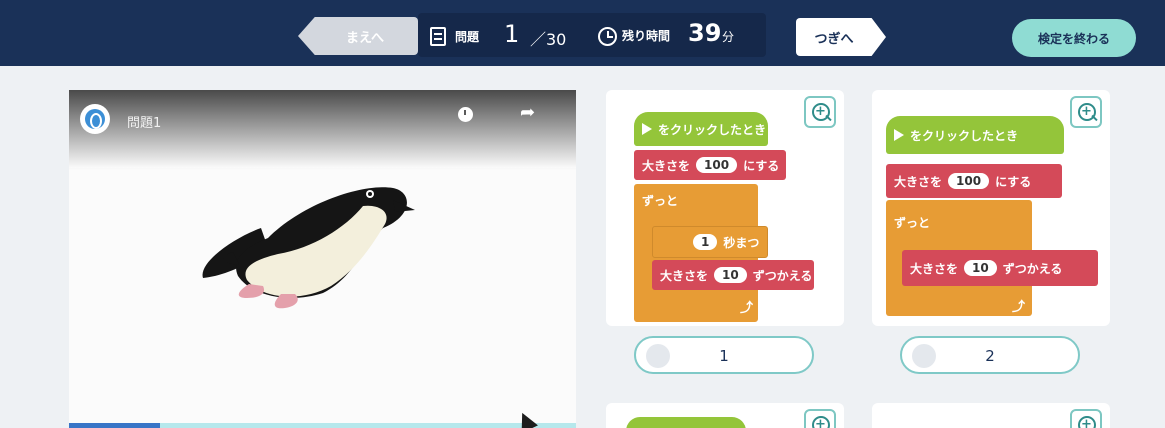  What do you see at coordinates (728, 37) in the screenshot?
I see `remaining-time-unit: 分` at bounding box center [728, 37].